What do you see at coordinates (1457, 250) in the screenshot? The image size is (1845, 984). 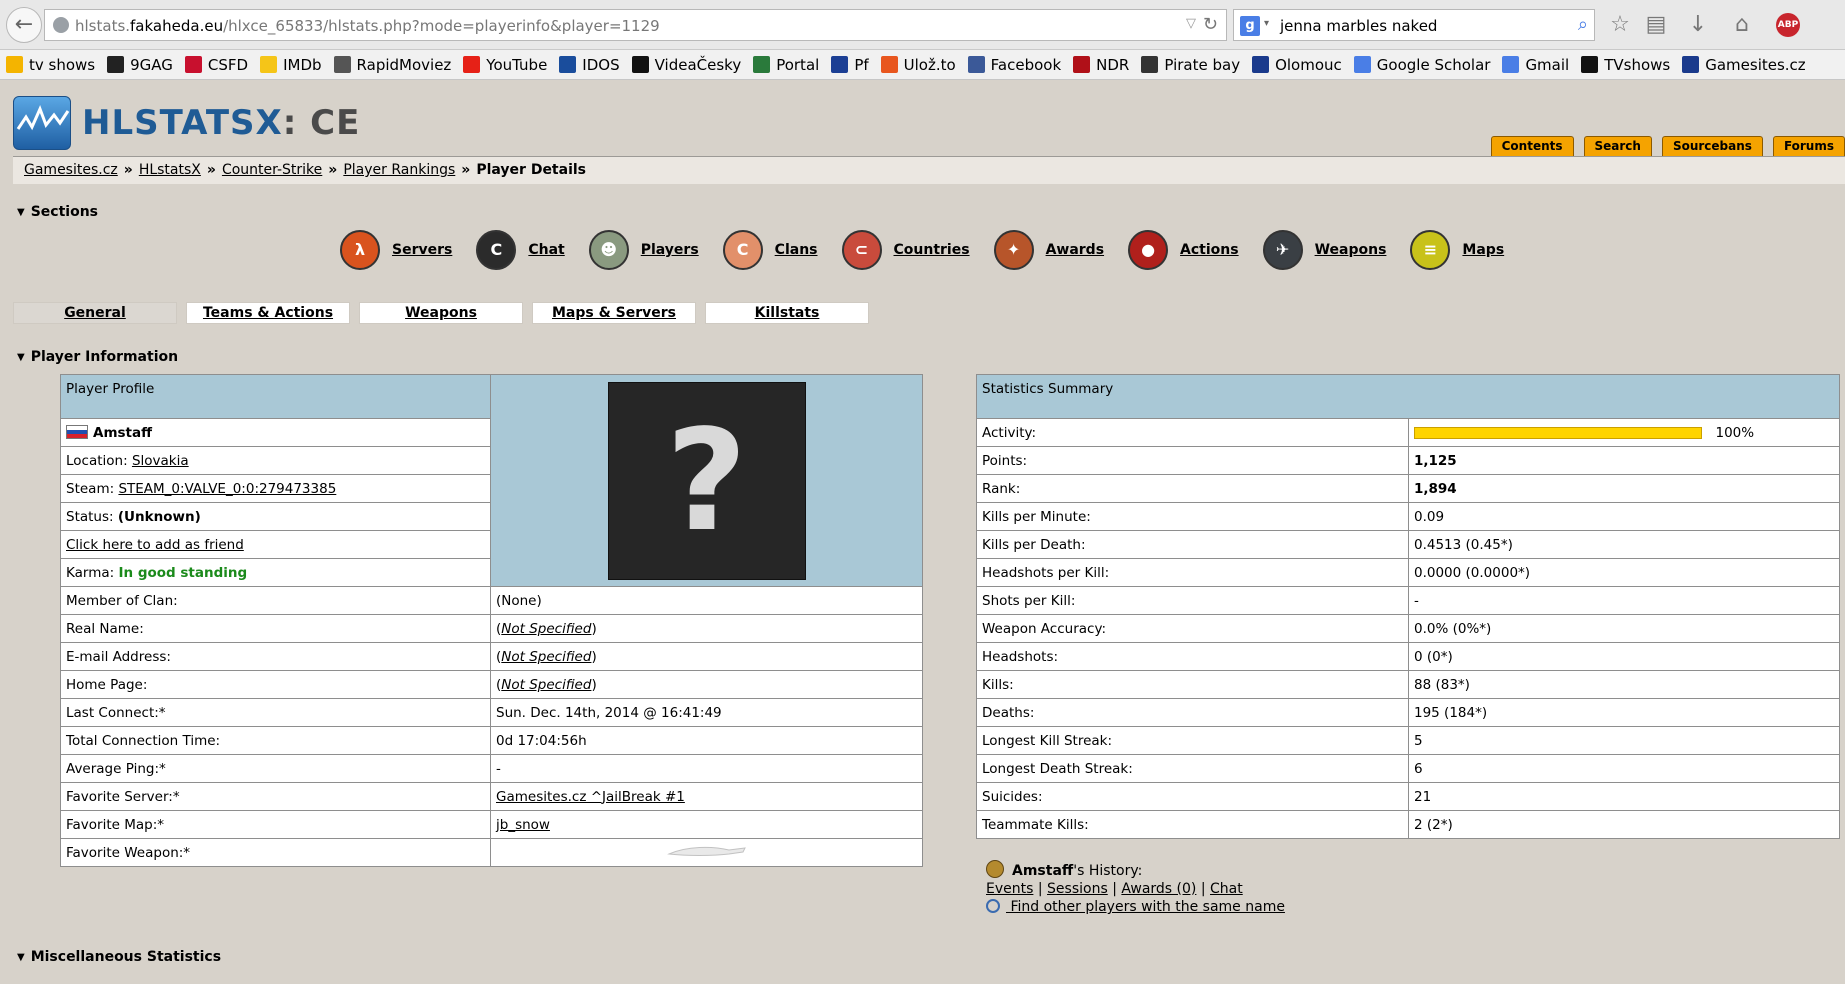 I see `section-maps: ≡ Maps` at bounding box center [1457, 250].